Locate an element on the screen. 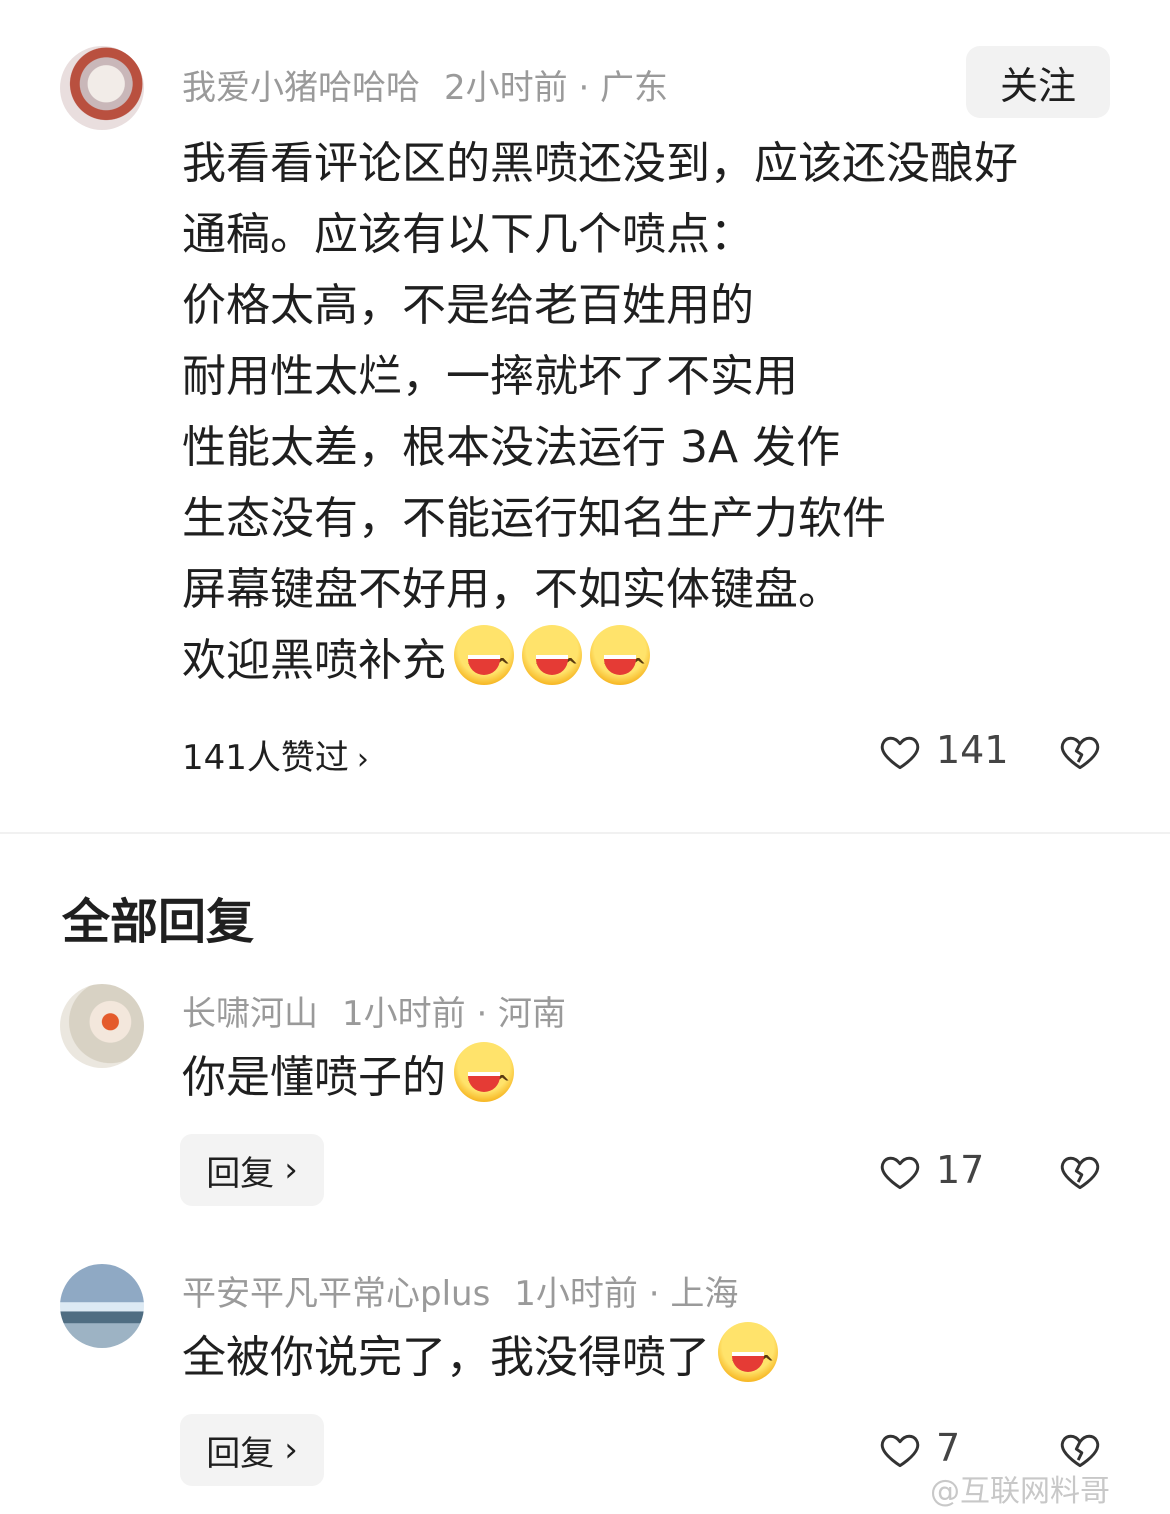 This screenshot has height=1514, width=1170. divider is located at coordinates (585, 833).